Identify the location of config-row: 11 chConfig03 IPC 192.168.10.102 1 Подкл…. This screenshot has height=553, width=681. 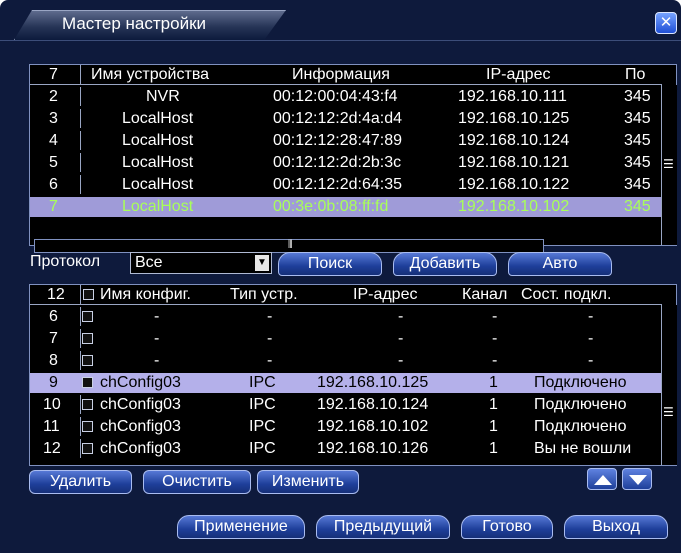
(346, 427).